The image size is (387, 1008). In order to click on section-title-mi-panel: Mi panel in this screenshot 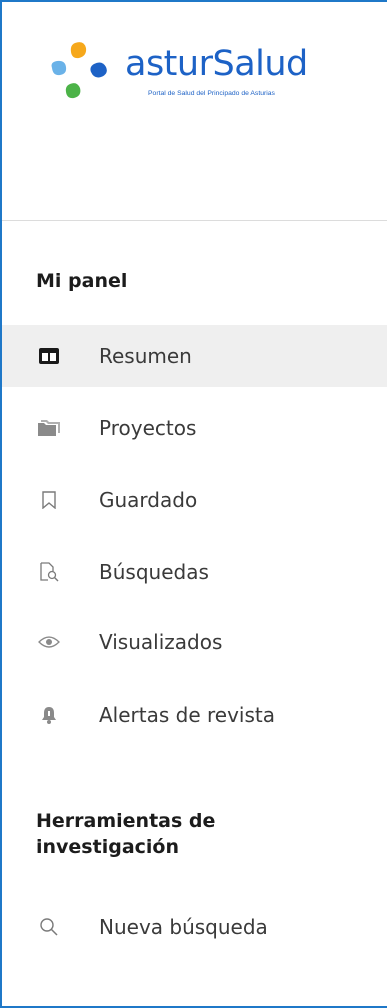, I will do `click(82, 281)`.